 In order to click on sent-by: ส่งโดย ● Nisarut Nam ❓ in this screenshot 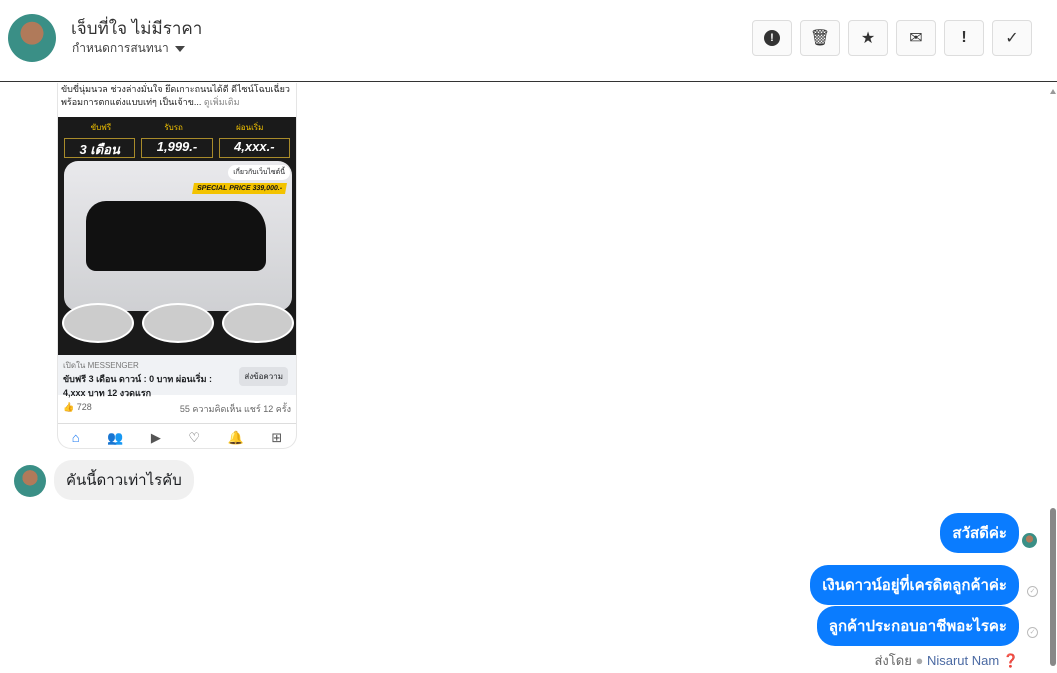, I will do `click(947, 660)`.